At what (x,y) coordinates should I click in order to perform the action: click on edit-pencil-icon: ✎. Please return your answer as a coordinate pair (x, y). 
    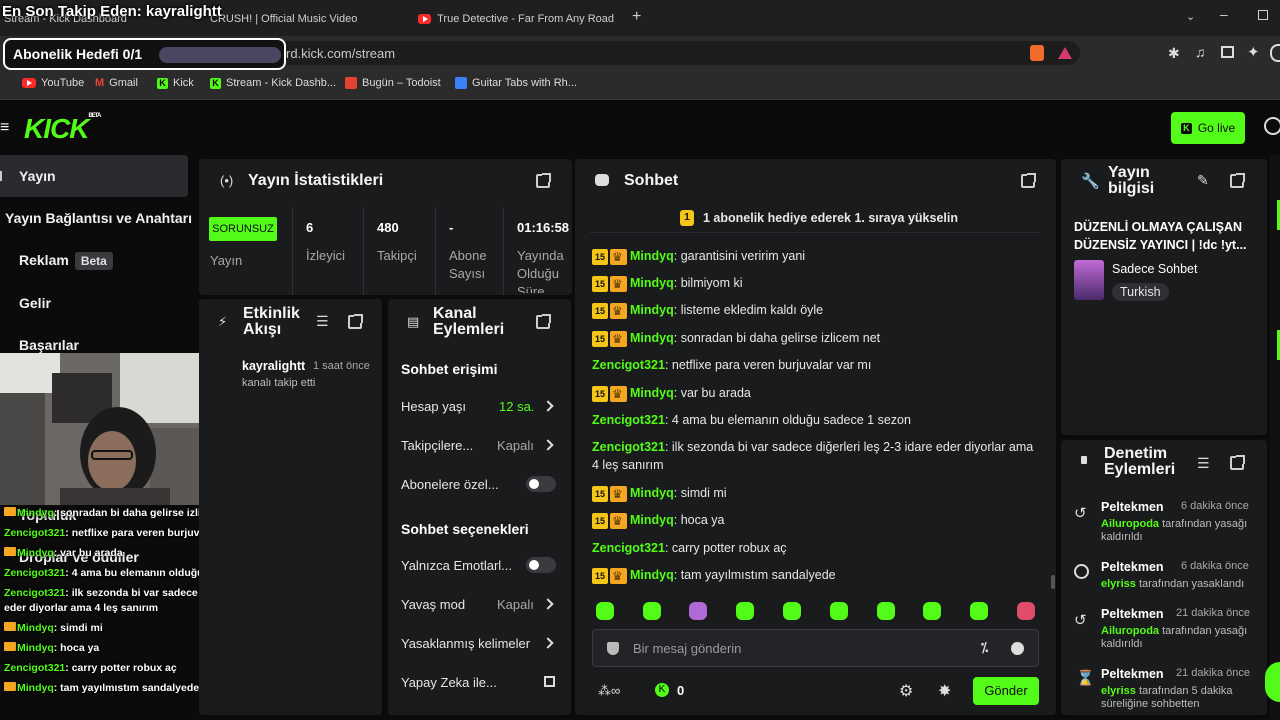
    Looking at the image, I should click on (1203, 180).